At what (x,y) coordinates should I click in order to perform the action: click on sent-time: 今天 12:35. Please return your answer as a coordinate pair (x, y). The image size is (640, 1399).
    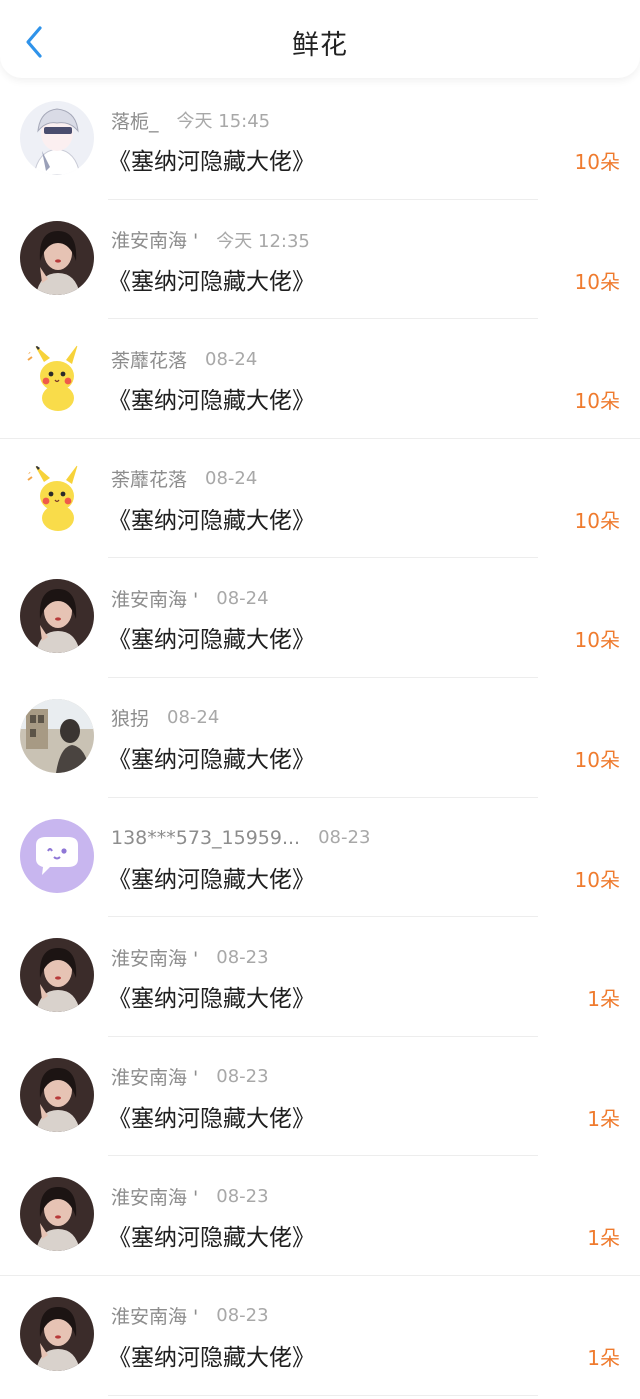
    Looking at the image, I should click on (263, 241).